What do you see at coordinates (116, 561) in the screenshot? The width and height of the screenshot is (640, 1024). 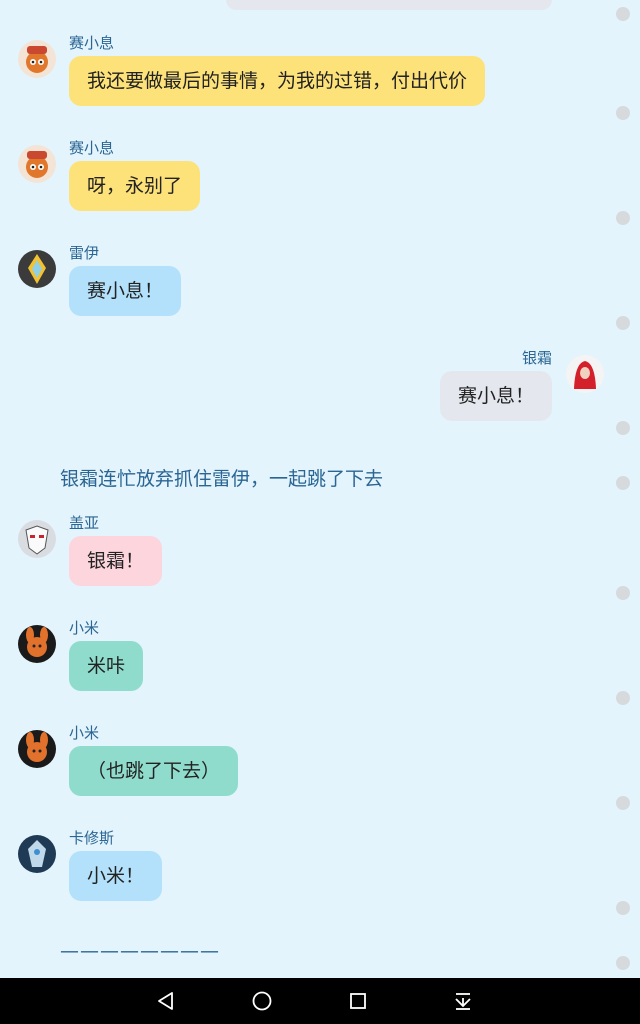 I see `message-bubble: 银霜！` at bounding box center [116, 561].